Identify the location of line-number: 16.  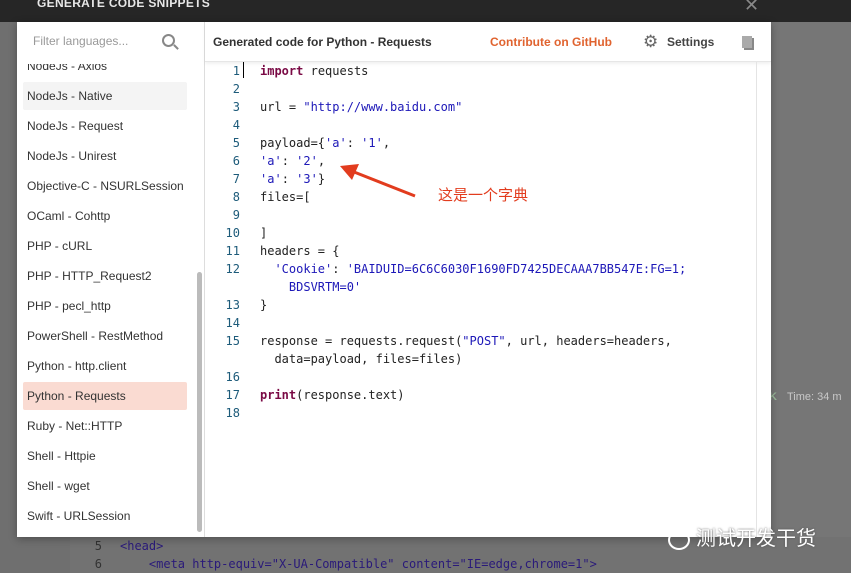
(232, 377).